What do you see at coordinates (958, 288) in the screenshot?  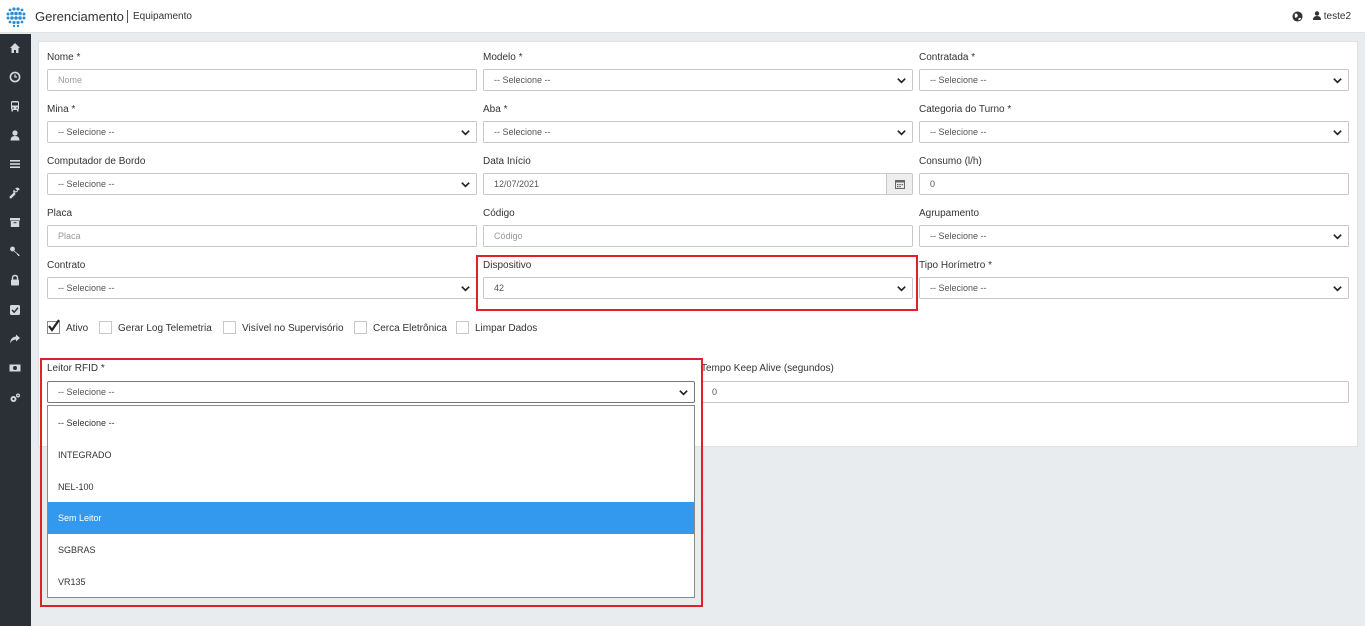 I see `tipo-horimetro-value: -- Selecione --` at bounding box center [958, 288].